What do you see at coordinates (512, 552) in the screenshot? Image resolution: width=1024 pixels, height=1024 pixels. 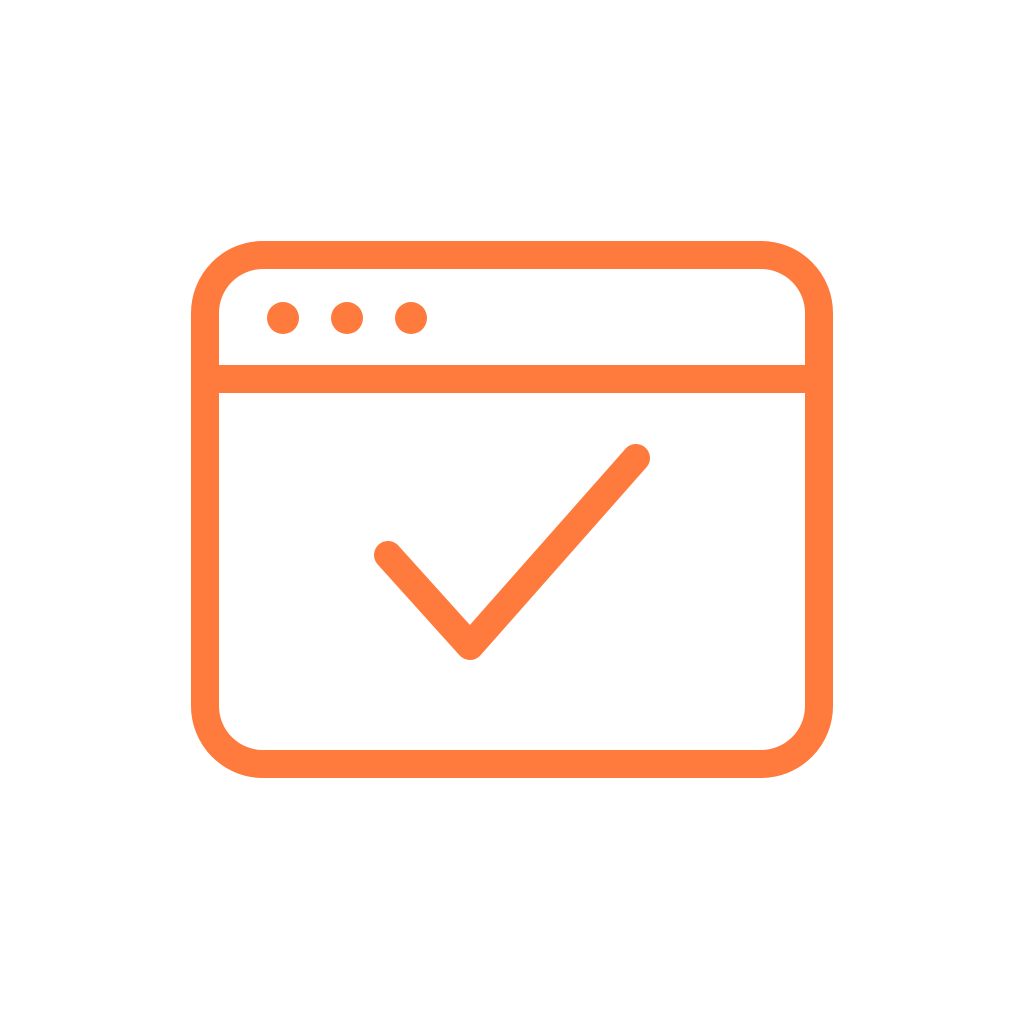 I see `checkmark-icon` at bounding box center [512, 552].